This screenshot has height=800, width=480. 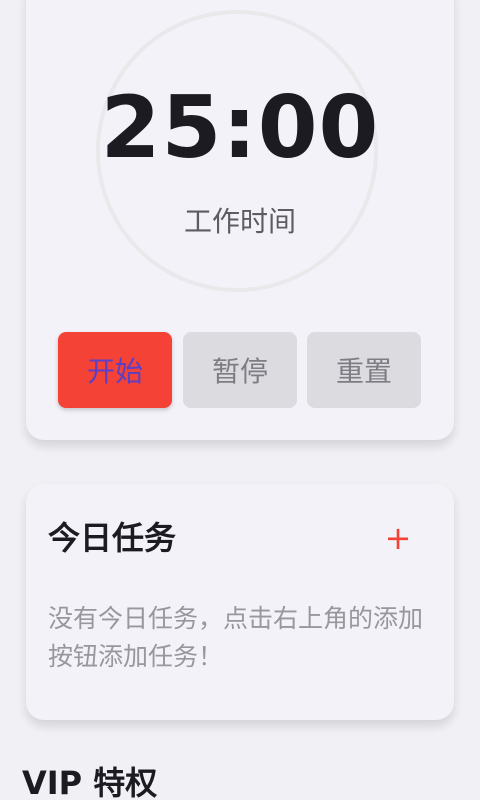 I want to click on timer-mode-label: 工作时间, so click(x=239, y=221).